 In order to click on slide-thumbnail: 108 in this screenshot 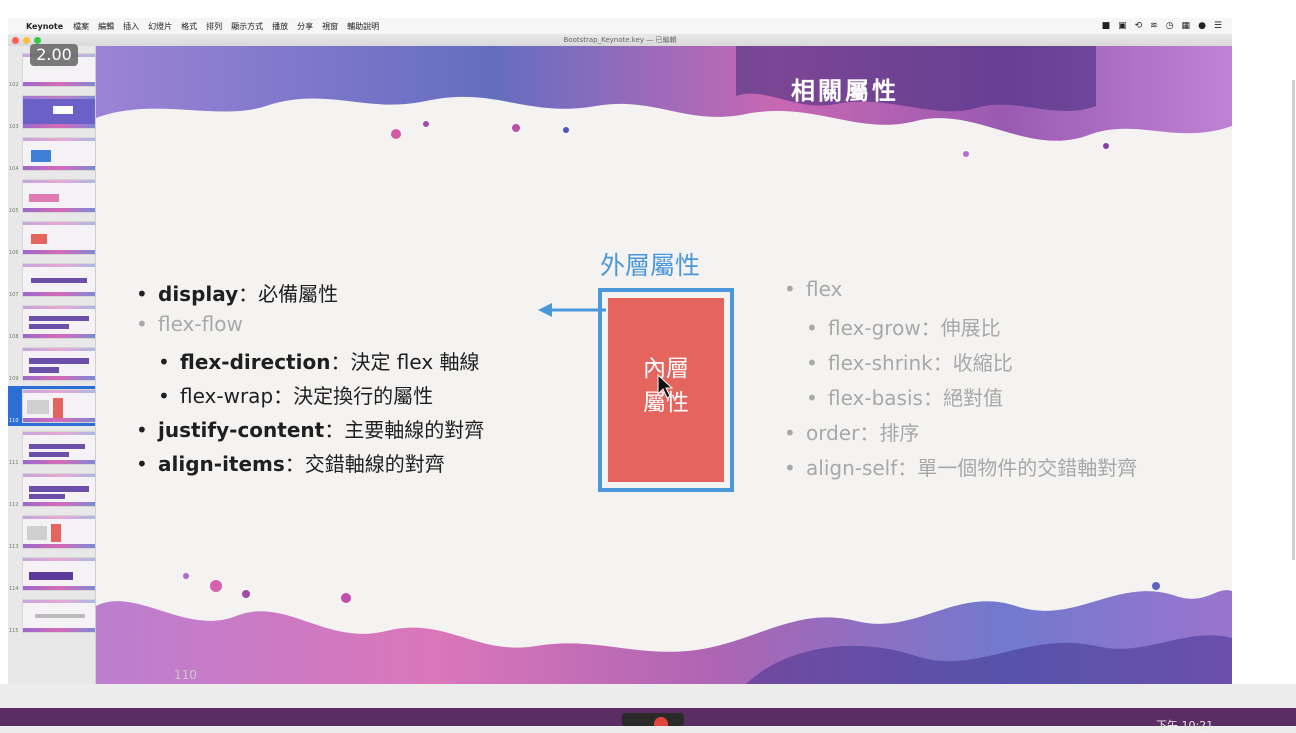, I will do `click(51, 322)`.